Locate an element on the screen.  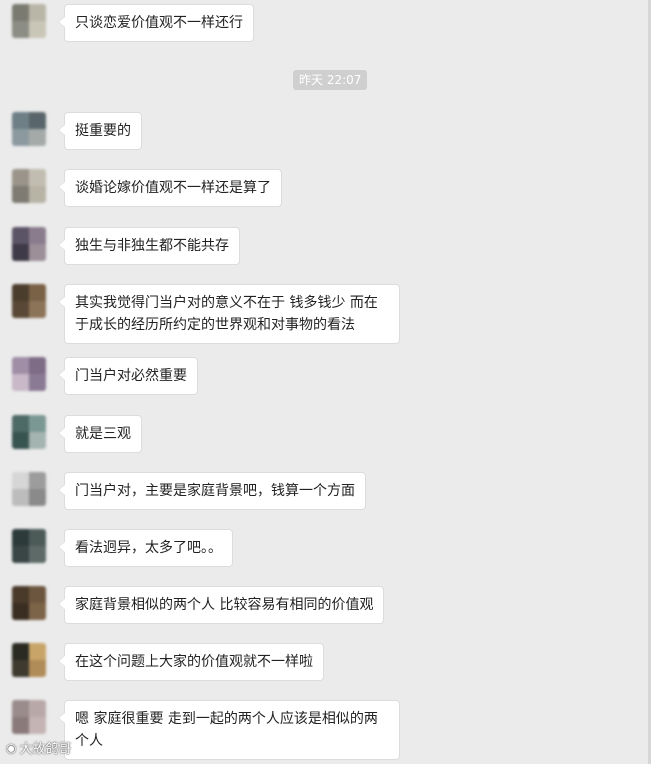
message-bubble: 就是三观 is located at coordinates (100, 434).